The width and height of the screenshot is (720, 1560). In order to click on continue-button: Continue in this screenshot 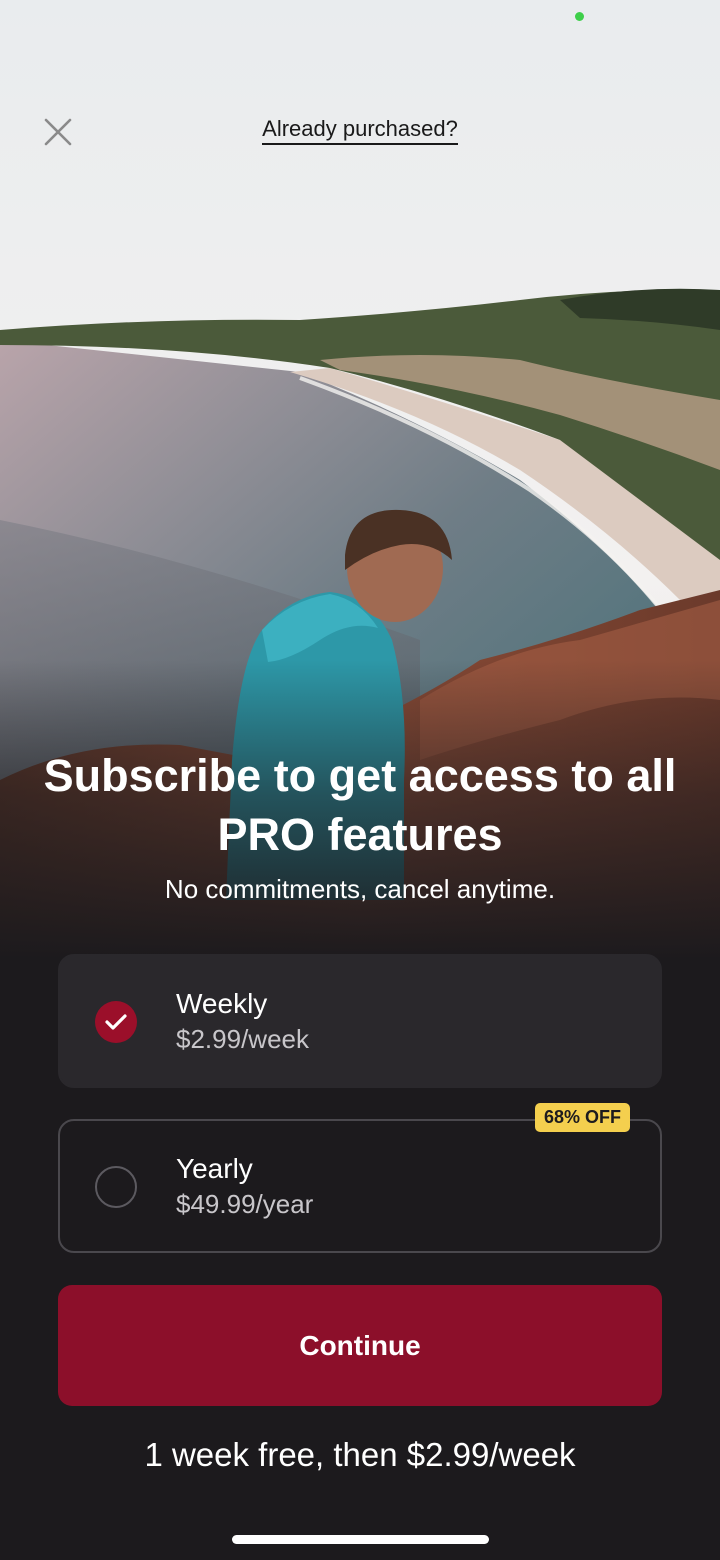, I will do `click(360, 1345)`.